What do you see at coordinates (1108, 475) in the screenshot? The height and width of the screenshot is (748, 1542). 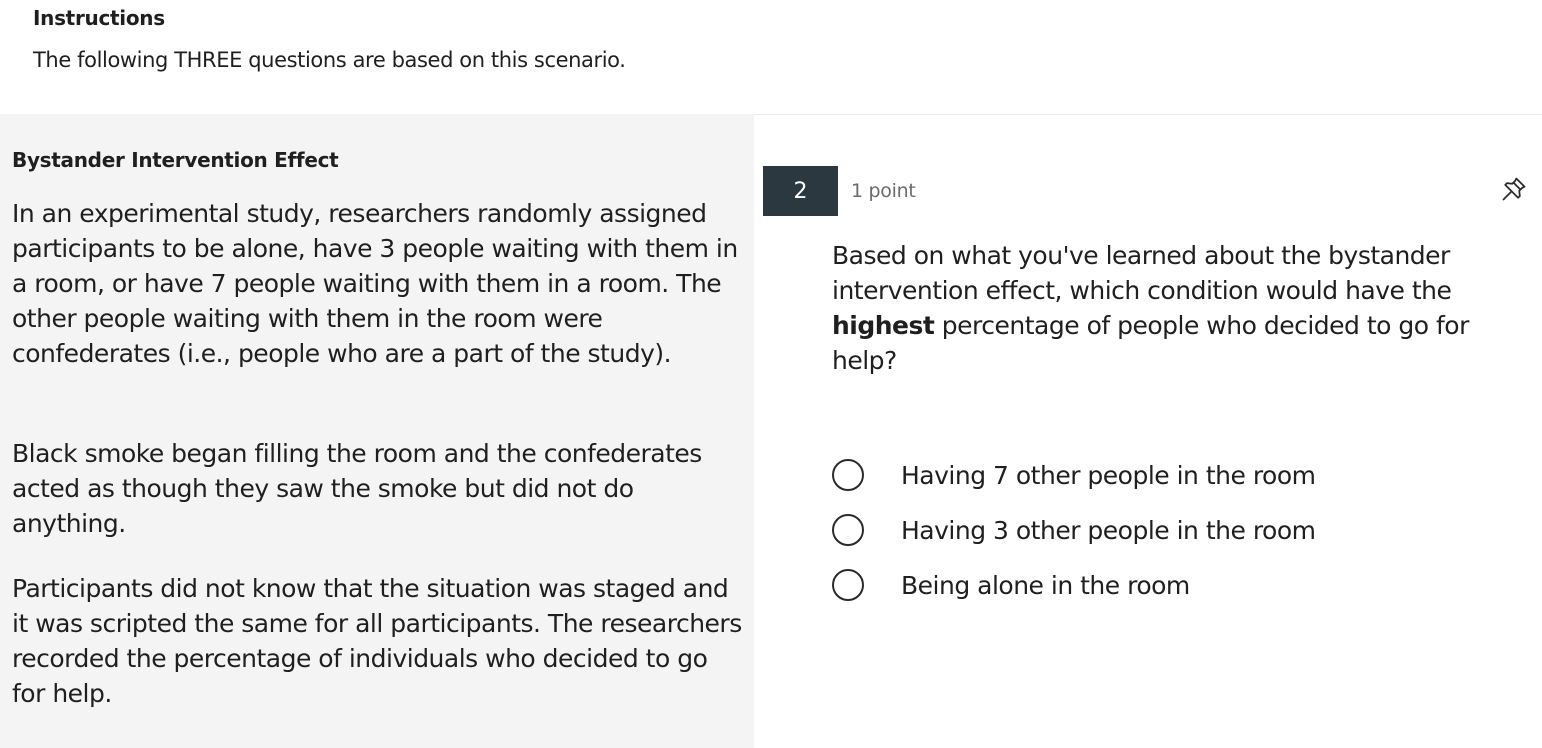 I see `answer-option-label: Having 7 other people in the room` at bounding box center [1108, 475].